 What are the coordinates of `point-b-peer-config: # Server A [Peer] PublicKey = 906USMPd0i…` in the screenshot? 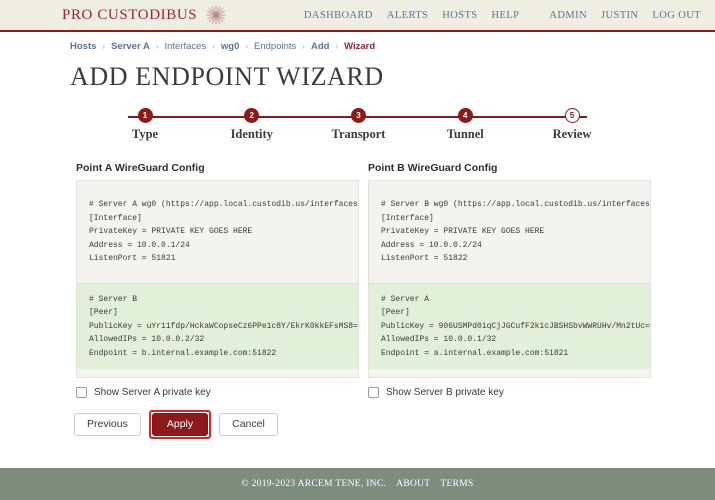 It's located at (509, 325).